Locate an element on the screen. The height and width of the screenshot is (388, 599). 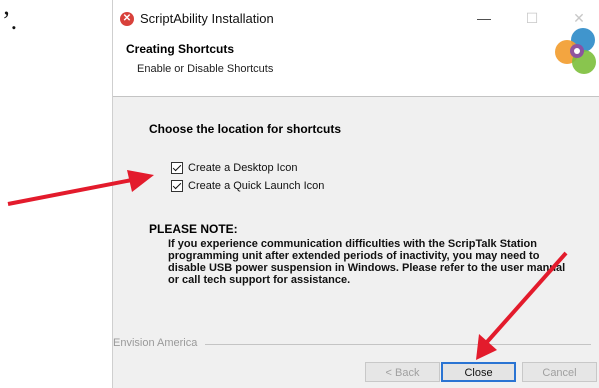
page-subtitle: Enable or Disable Shortcuts is located at coordinates (205, 69).